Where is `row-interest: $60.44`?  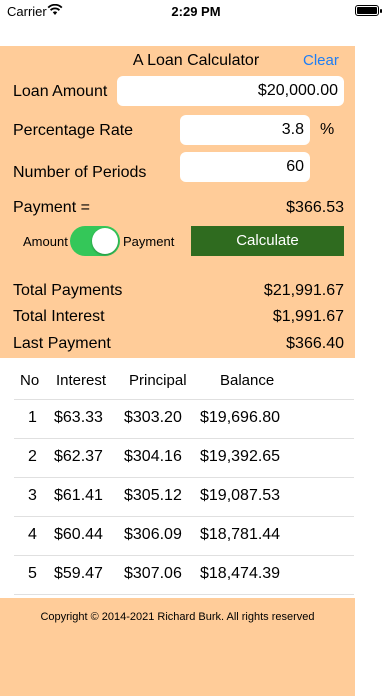 row-interest: $60.44 is located at coordinates (78, 534).